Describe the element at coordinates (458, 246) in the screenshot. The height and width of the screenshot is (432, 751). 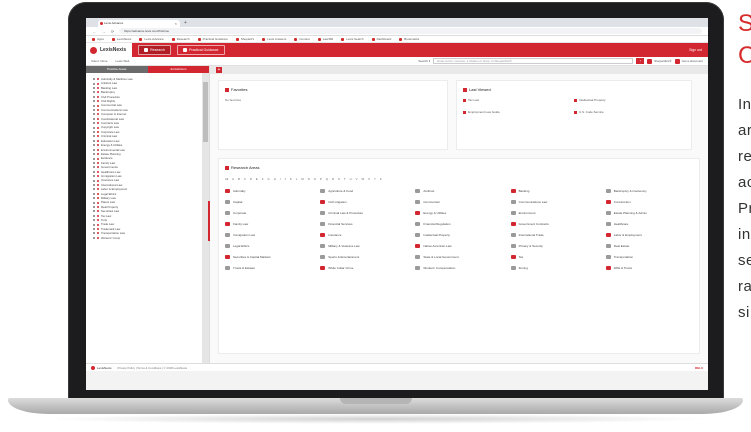
I see `research-area-item: Native American Law` at that location.